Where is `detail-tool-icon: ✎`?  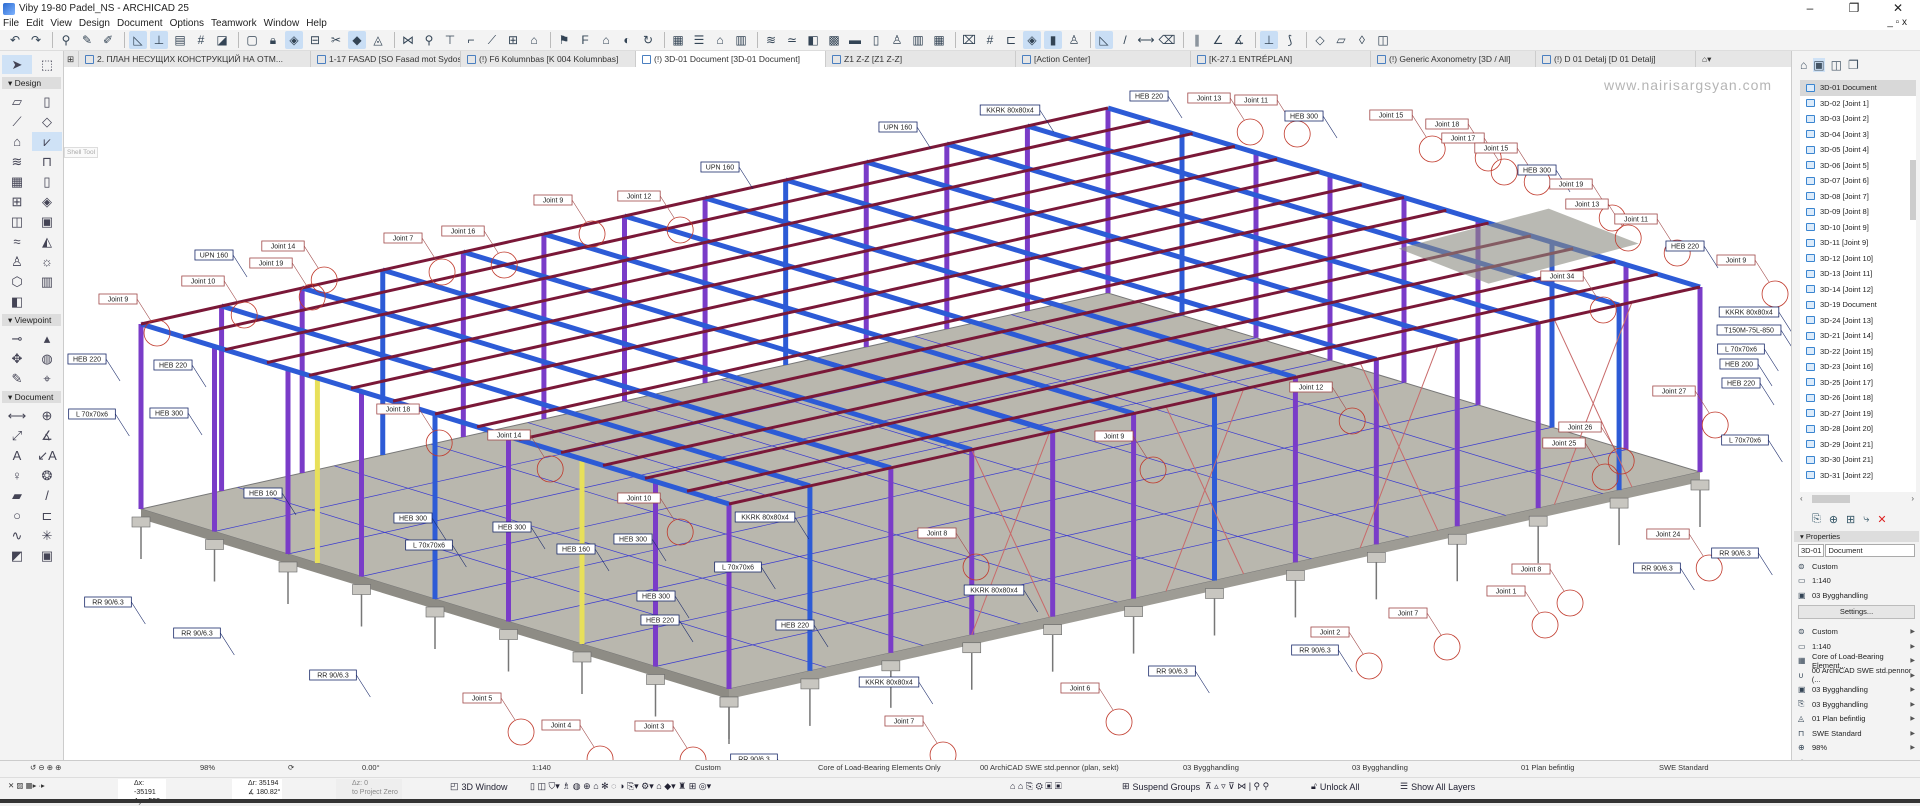
detail-tool-icon: ✎ is located at coordinates (17, 378).